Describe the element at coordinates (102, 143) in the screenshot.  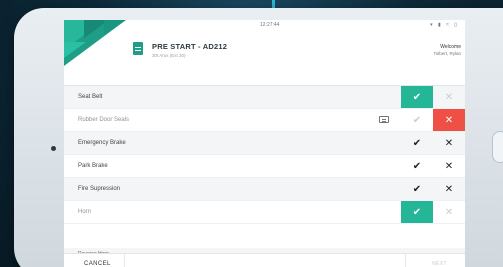
I see `checklist-item-label: Emergency Brake` at that location.